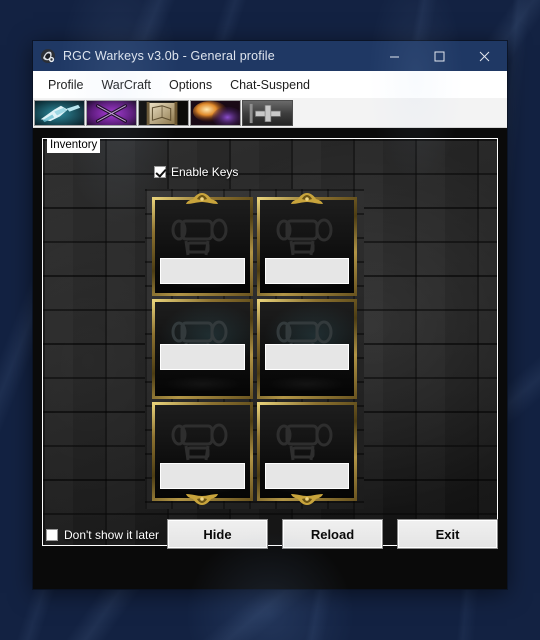  What do you see at coordinates (190, 85) in the screenshot?
I see `menu-item-options: Options` at bounding box center [190, 85].